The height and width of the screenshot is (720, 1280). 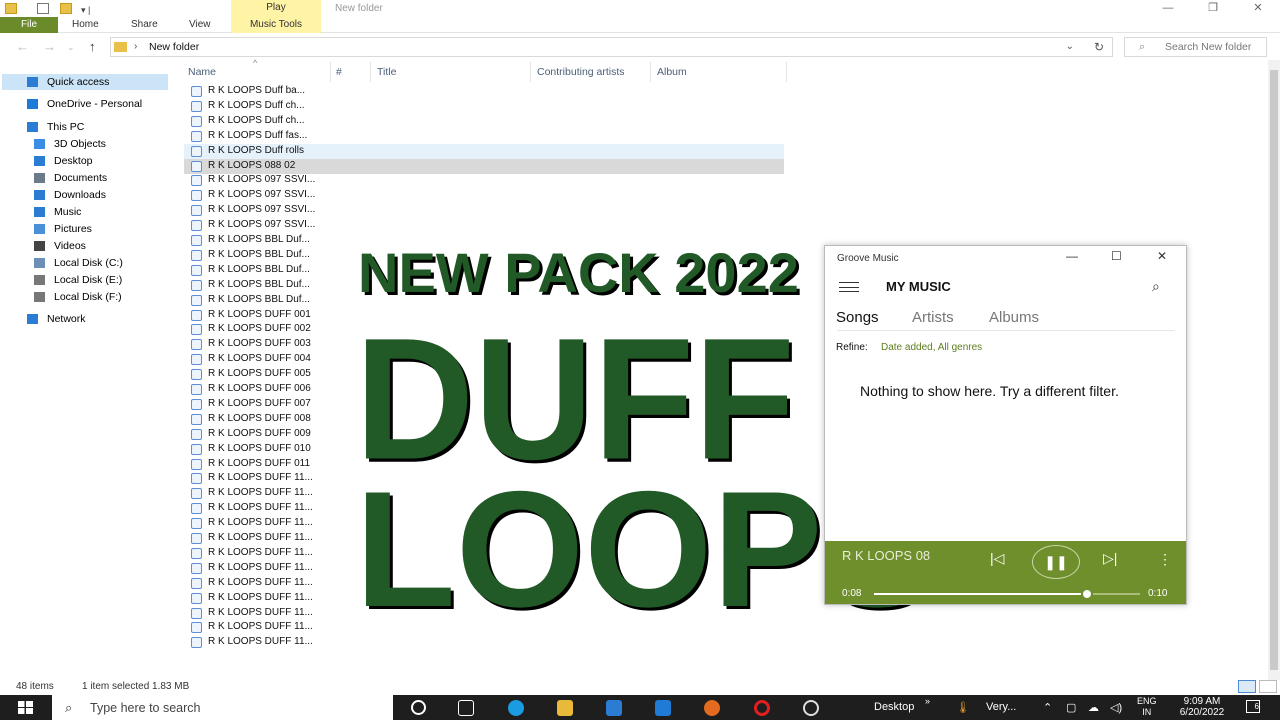 I want to click on taskbar-search-box: ⌕ Type here to search, so click(x=222, y=707).